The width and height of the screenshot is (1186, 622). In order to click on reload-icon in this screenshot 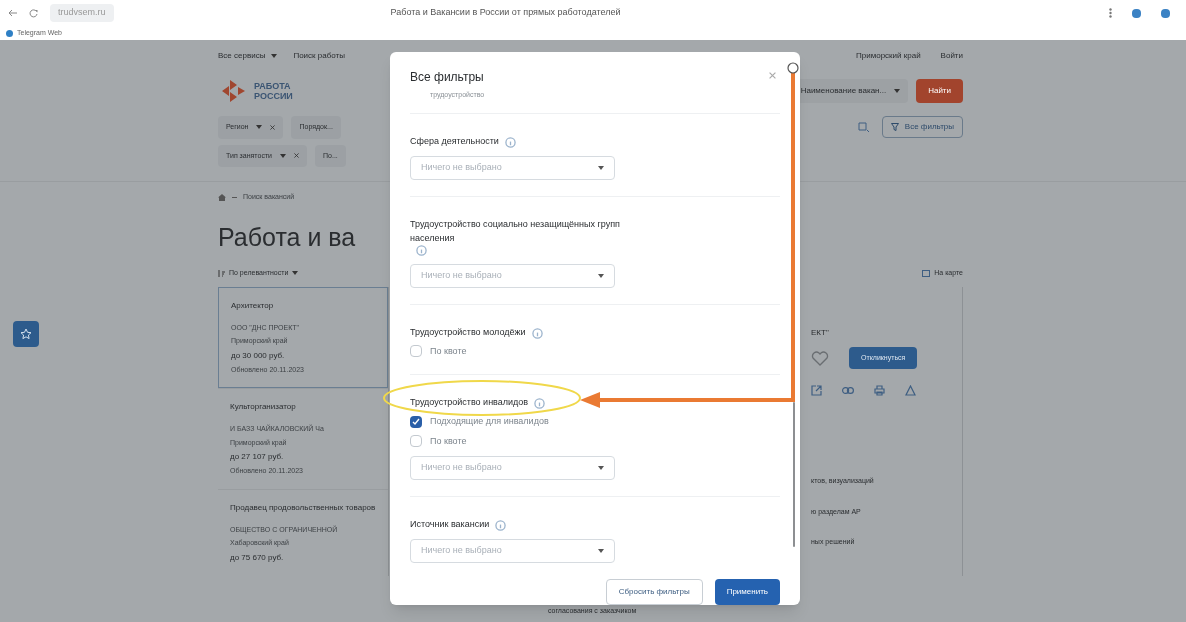, I will do `click(33, 13)`.